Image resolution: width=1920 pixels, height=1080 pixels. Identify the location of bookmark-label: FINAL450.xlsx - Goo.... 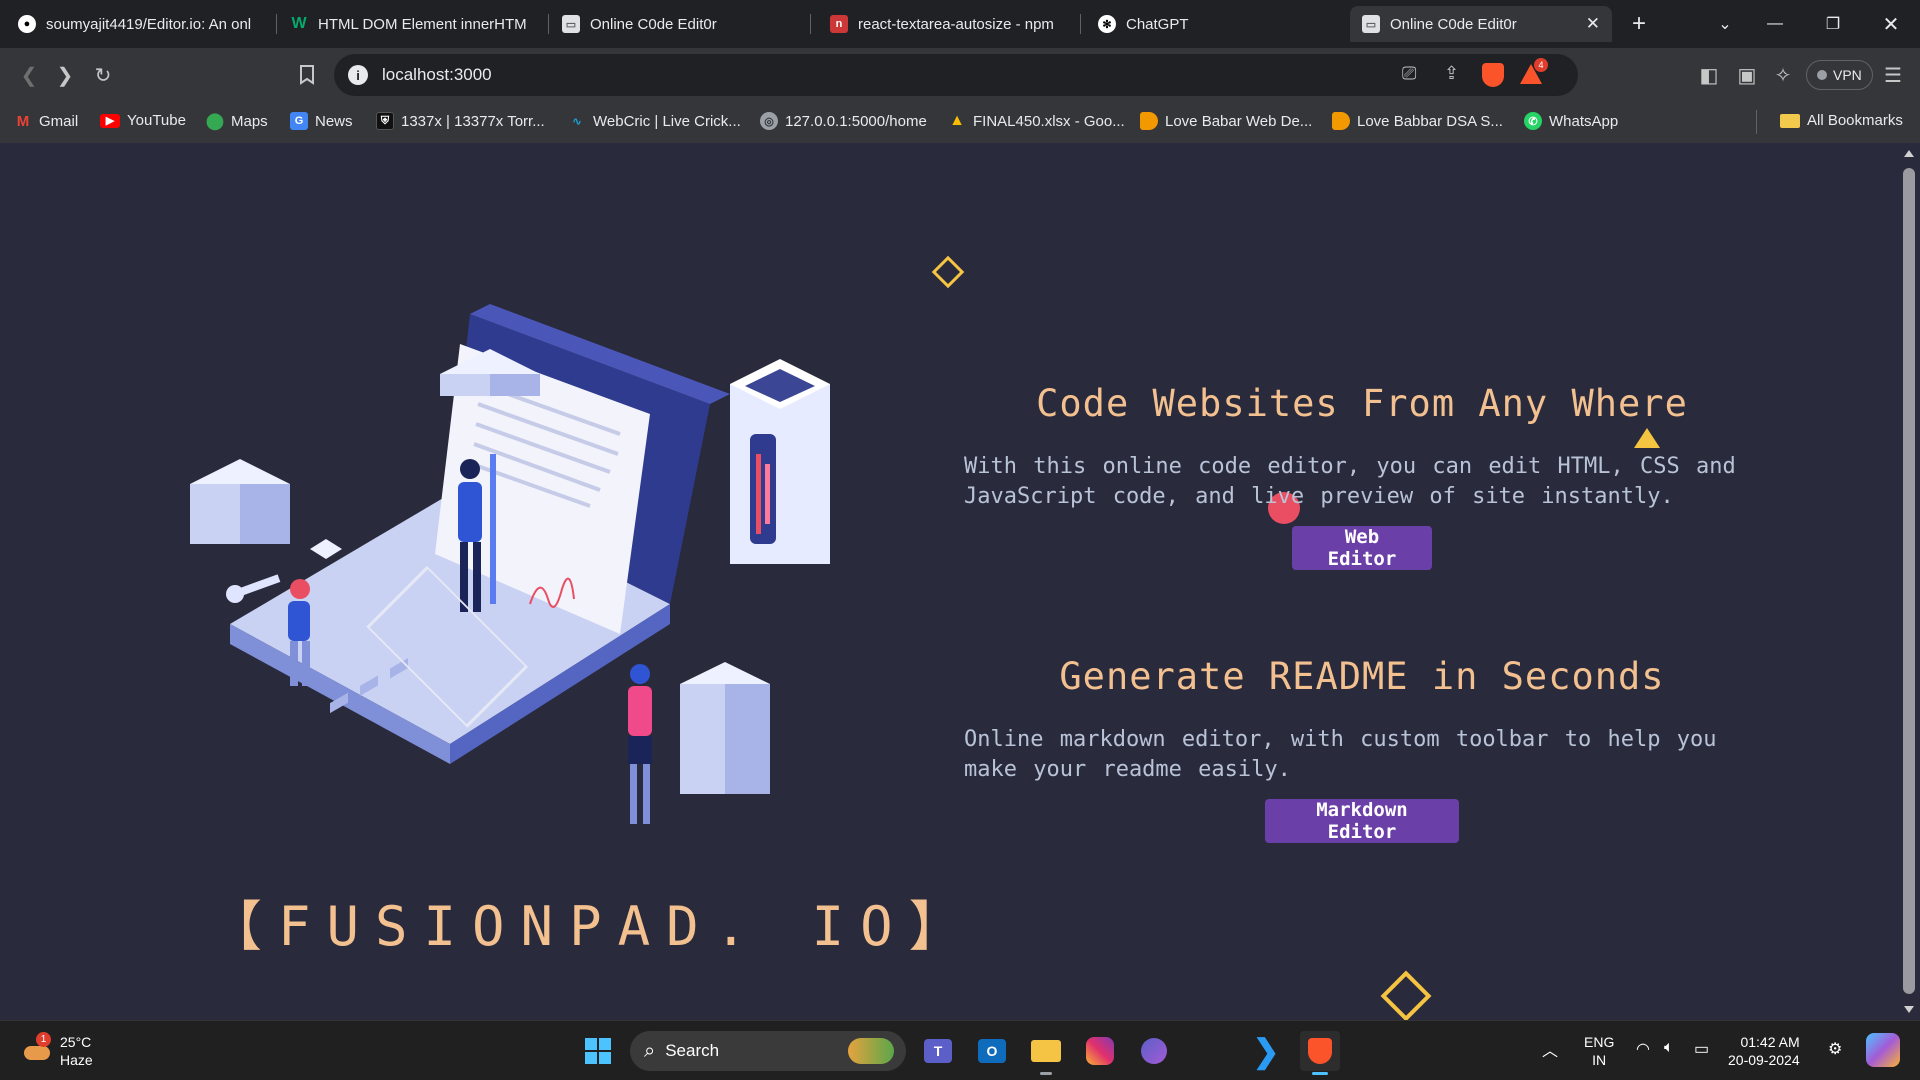
(1049, 121).